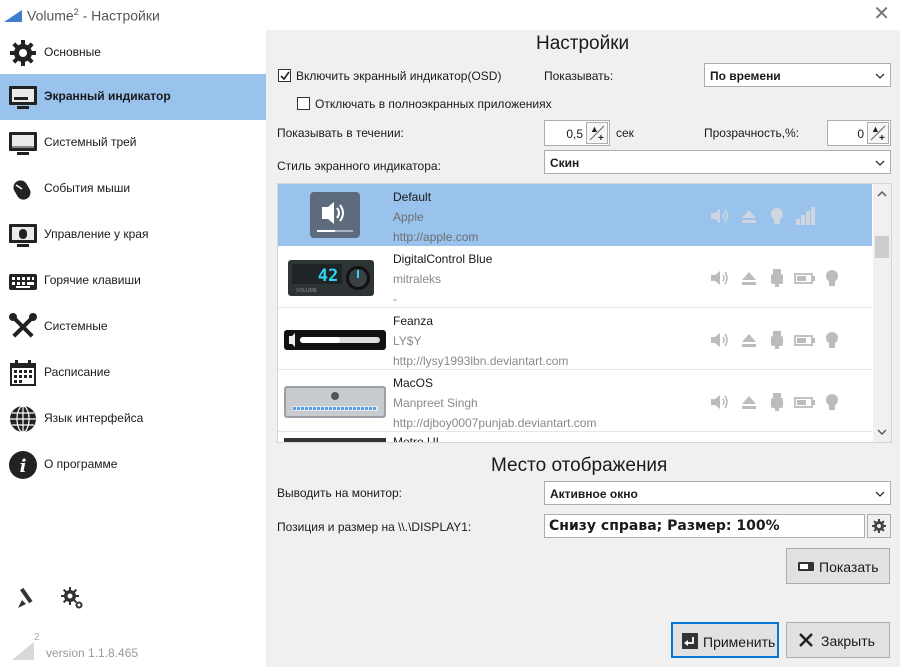 The image size is (900, 667). What do you see at coordinates (23, 143) in the screenshot?
I see `tray-icon` at bounding box center [23, 143].